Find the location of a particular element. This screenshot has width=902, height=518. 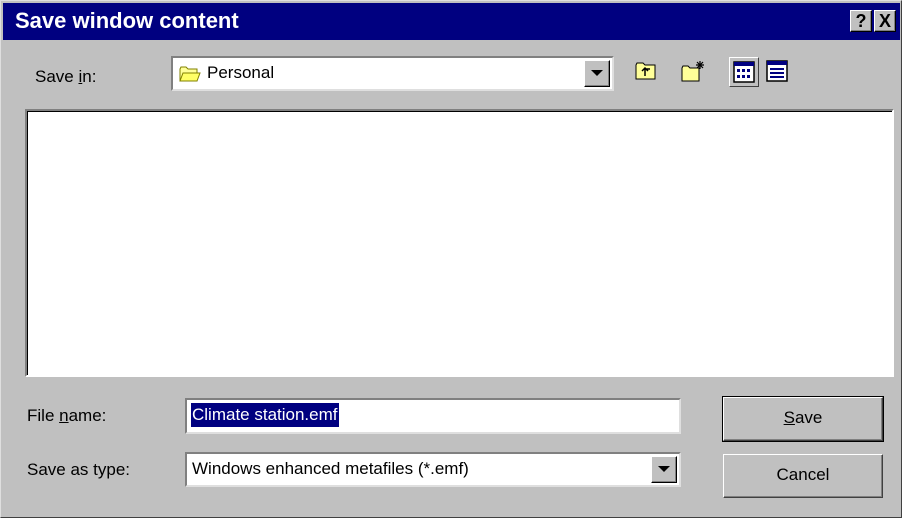

save-as-type-dropdown: Windows enhanced metafiles (*.emf) is located at coordinates (433, 469).